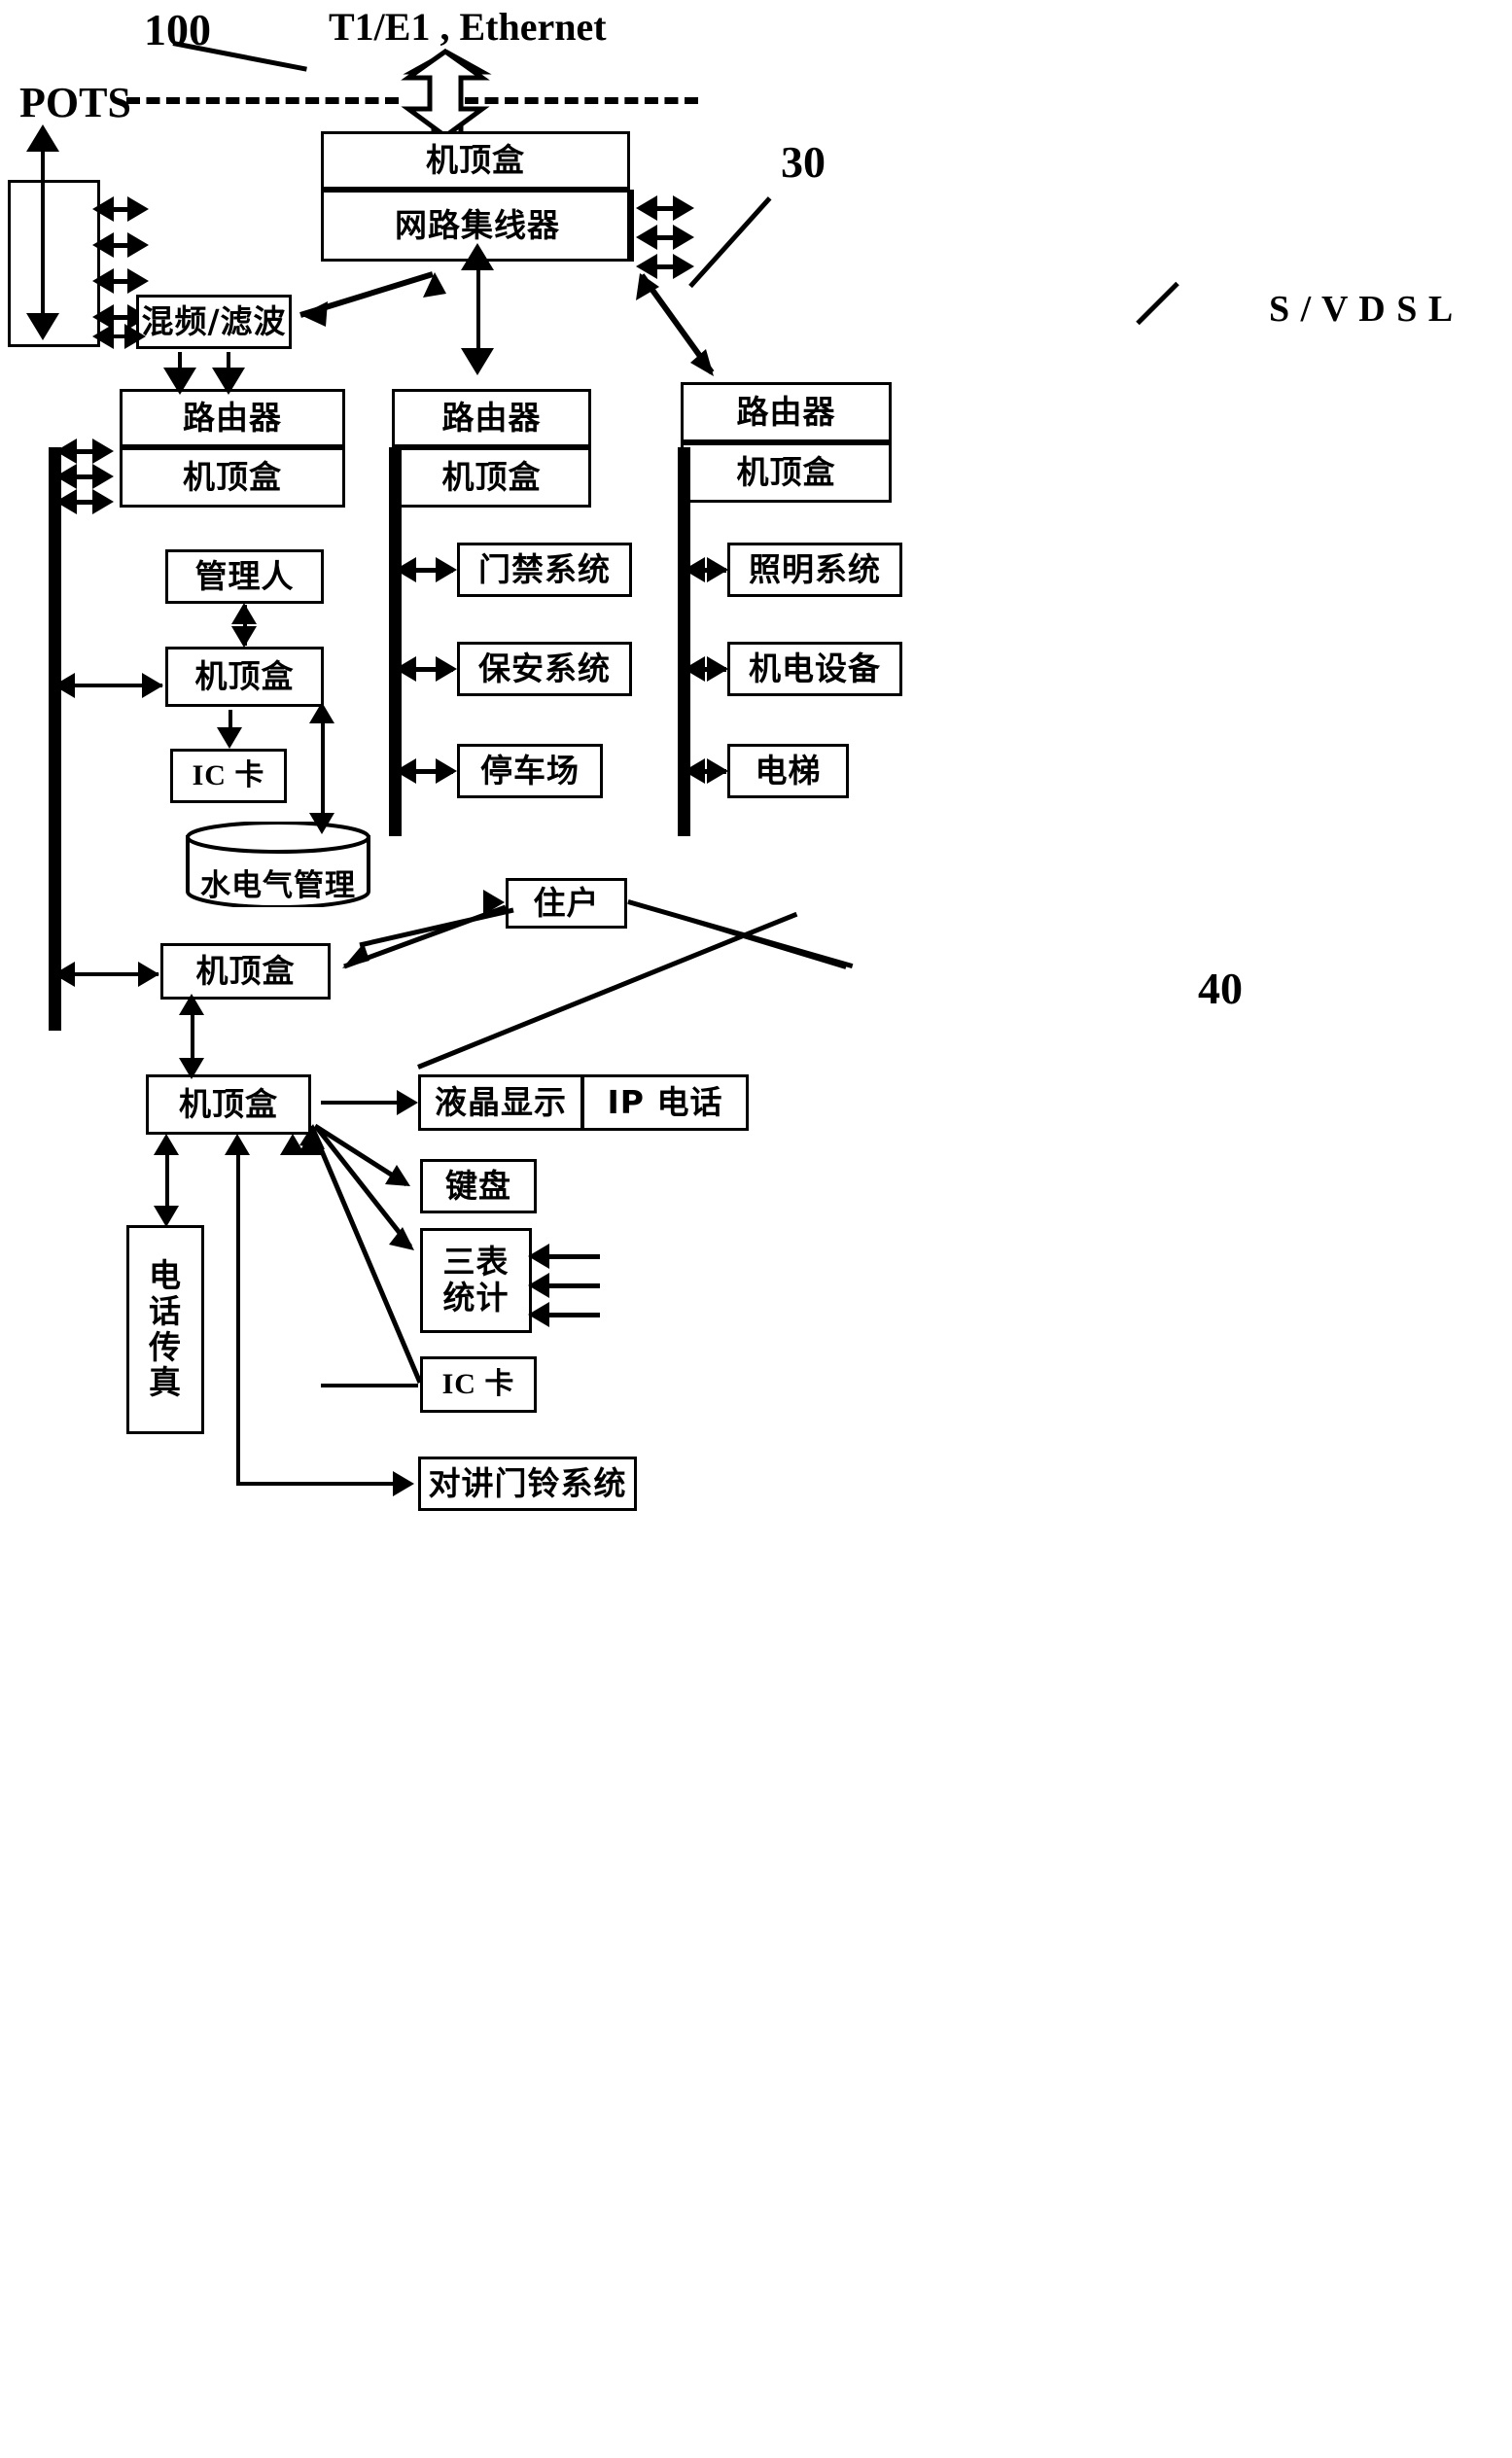 This screenshot has height=2458, width=1512. Describe the element at coordinates (232, 418) in the screenshot. I see `router-1: 路由器` at that location.